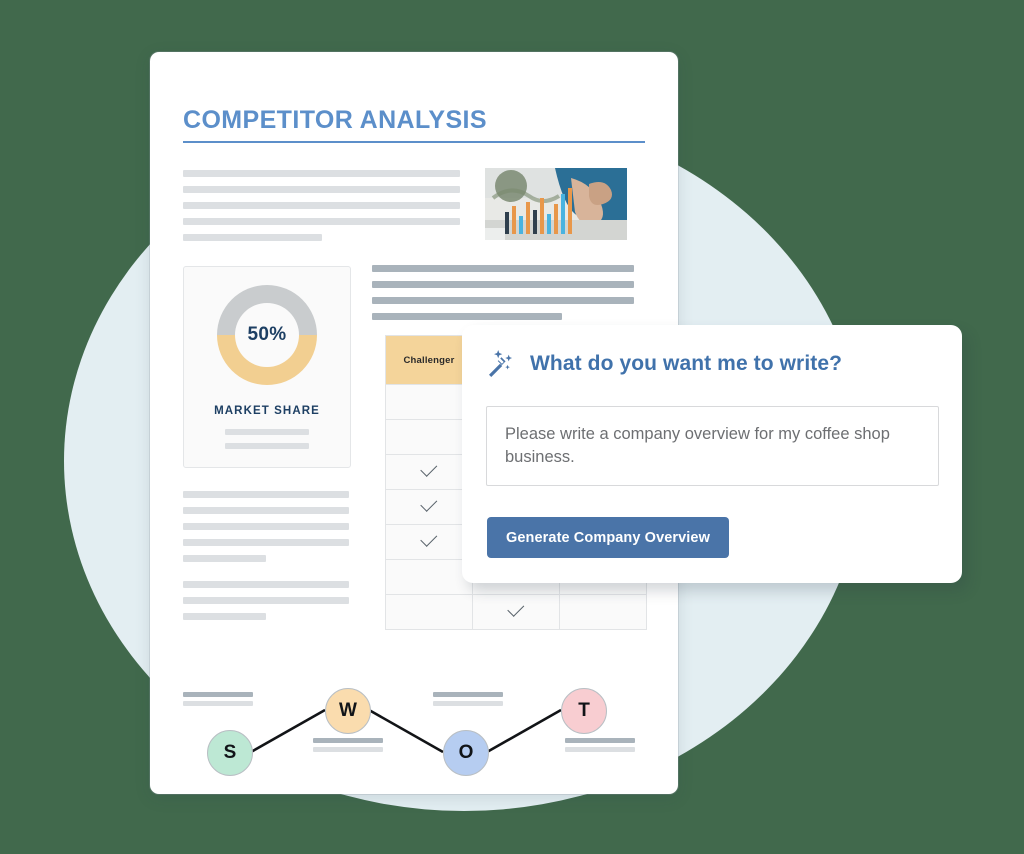 This screenshot has width=1024, height=854. I want to click on swot-node-strengths: S, so click(230, 753).